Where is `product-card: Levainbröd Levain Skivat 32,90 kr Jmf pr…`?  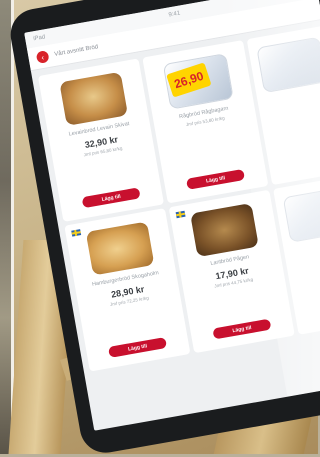
product-card: Levainbröd Levain Skivat 32,90 kr Jmf pr… is located at coordinates (101, 140).